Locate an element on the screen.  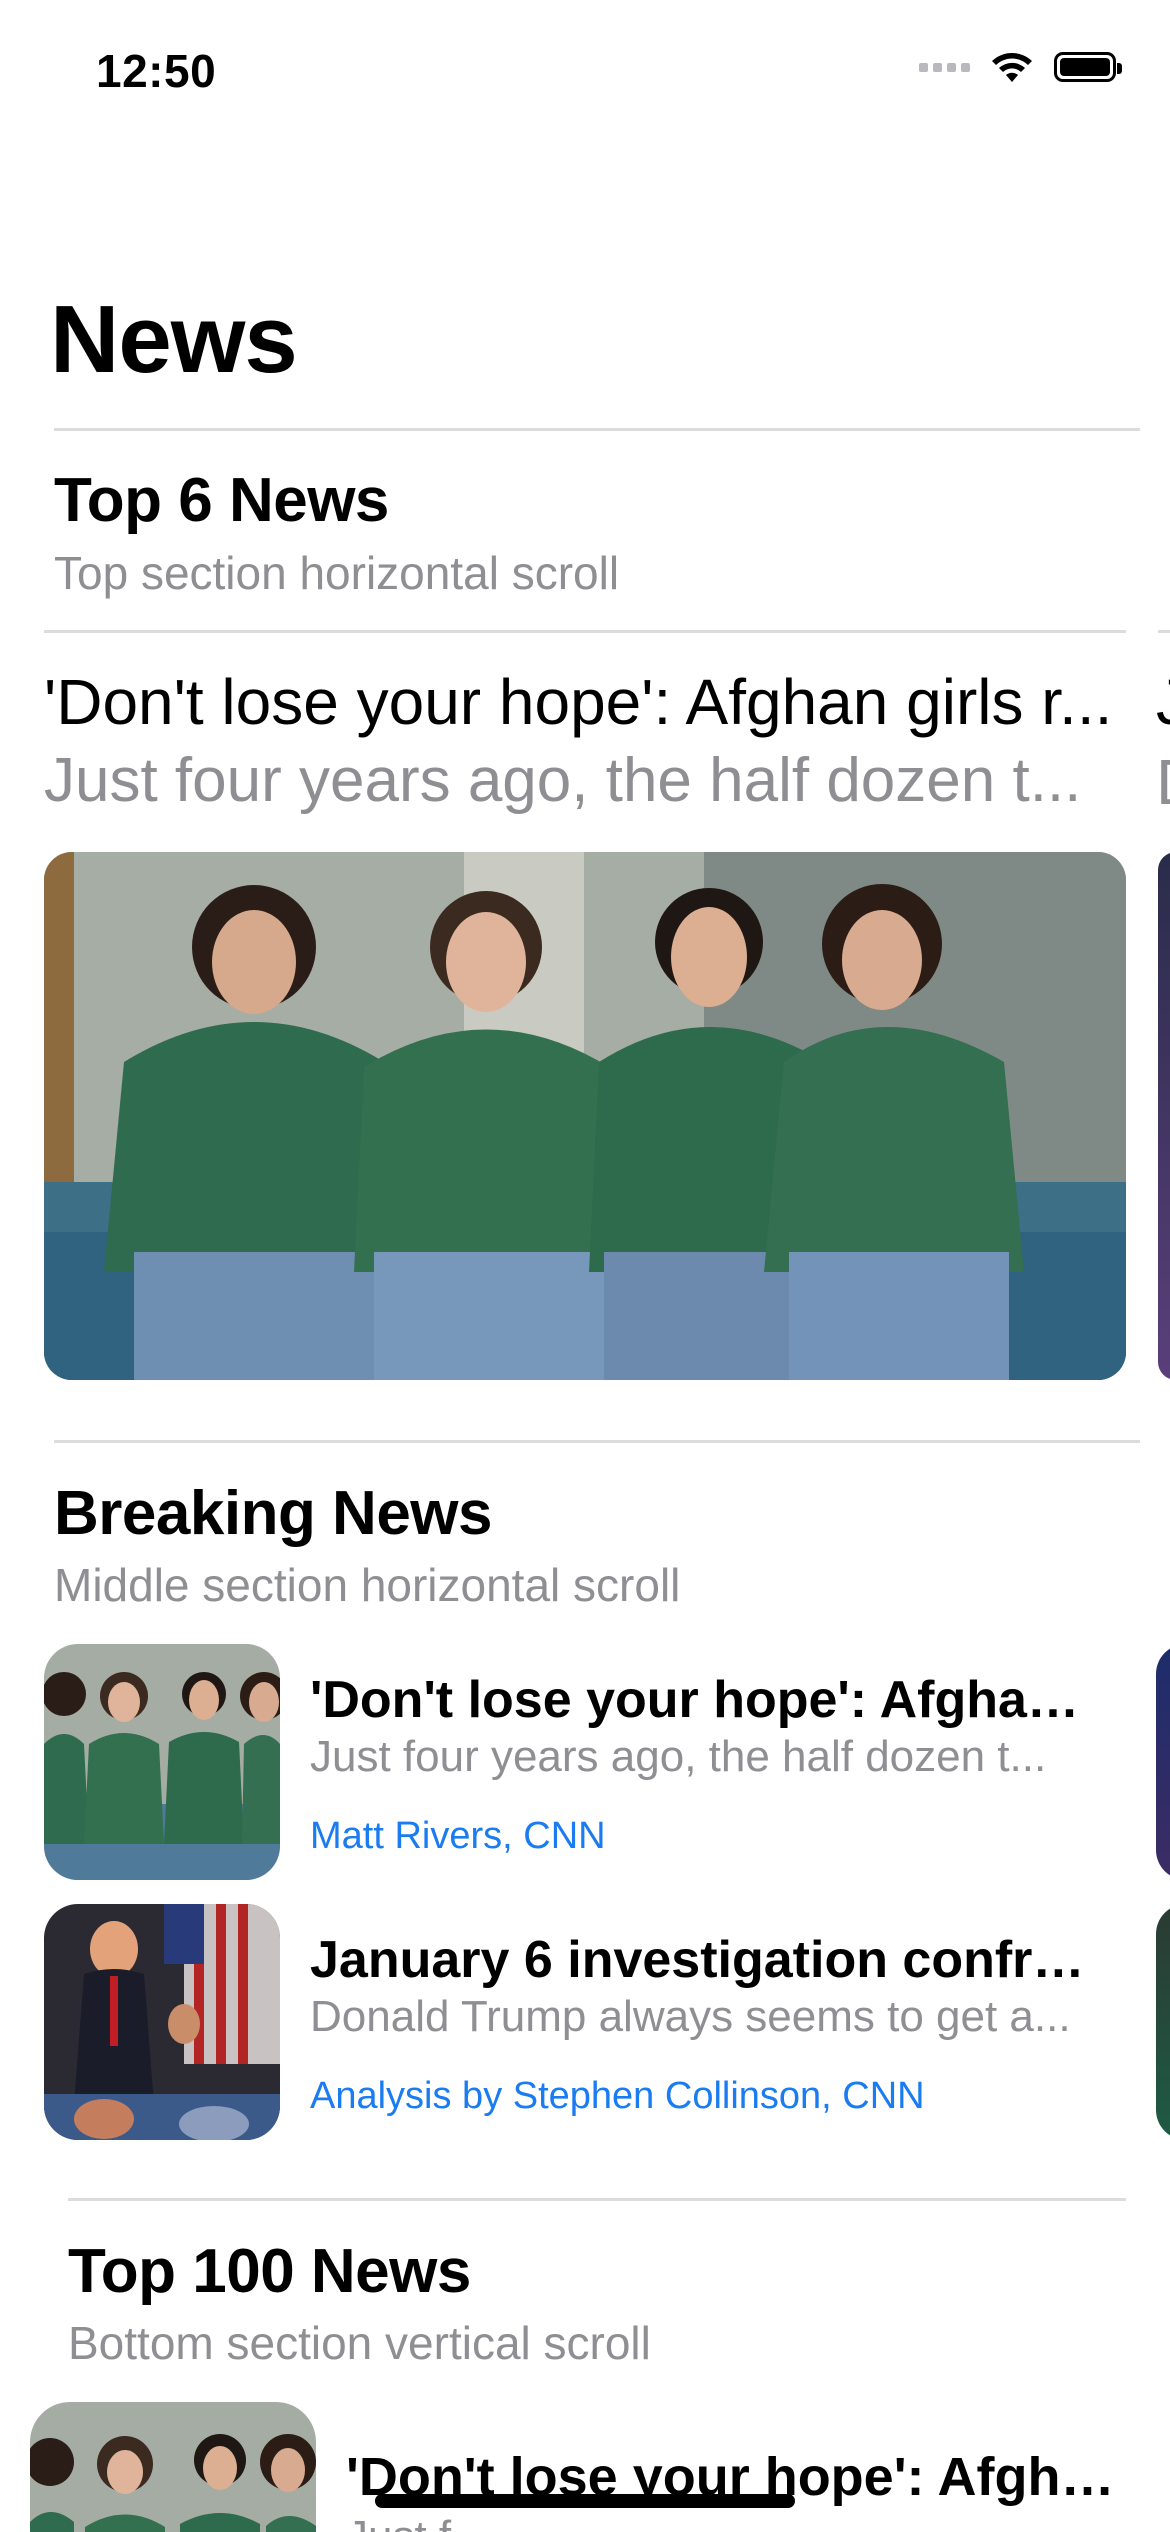
status-time: 12:50 is located at coordinates (156, 71).